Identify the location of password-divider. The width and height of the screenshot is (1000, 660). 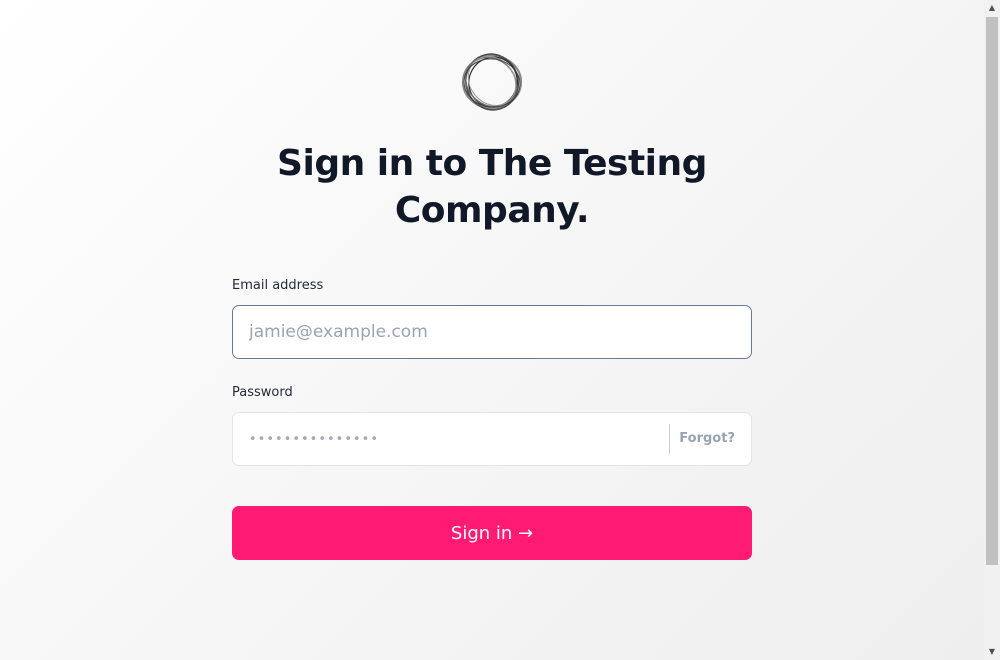
(669, 439).